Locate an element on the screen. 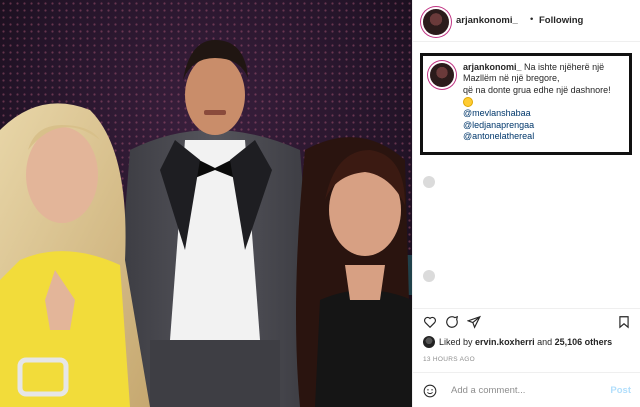 This screenshot has width=640, height=407. post-timestamp: 13 HOURS AGO is located at coordinates (449, 359).